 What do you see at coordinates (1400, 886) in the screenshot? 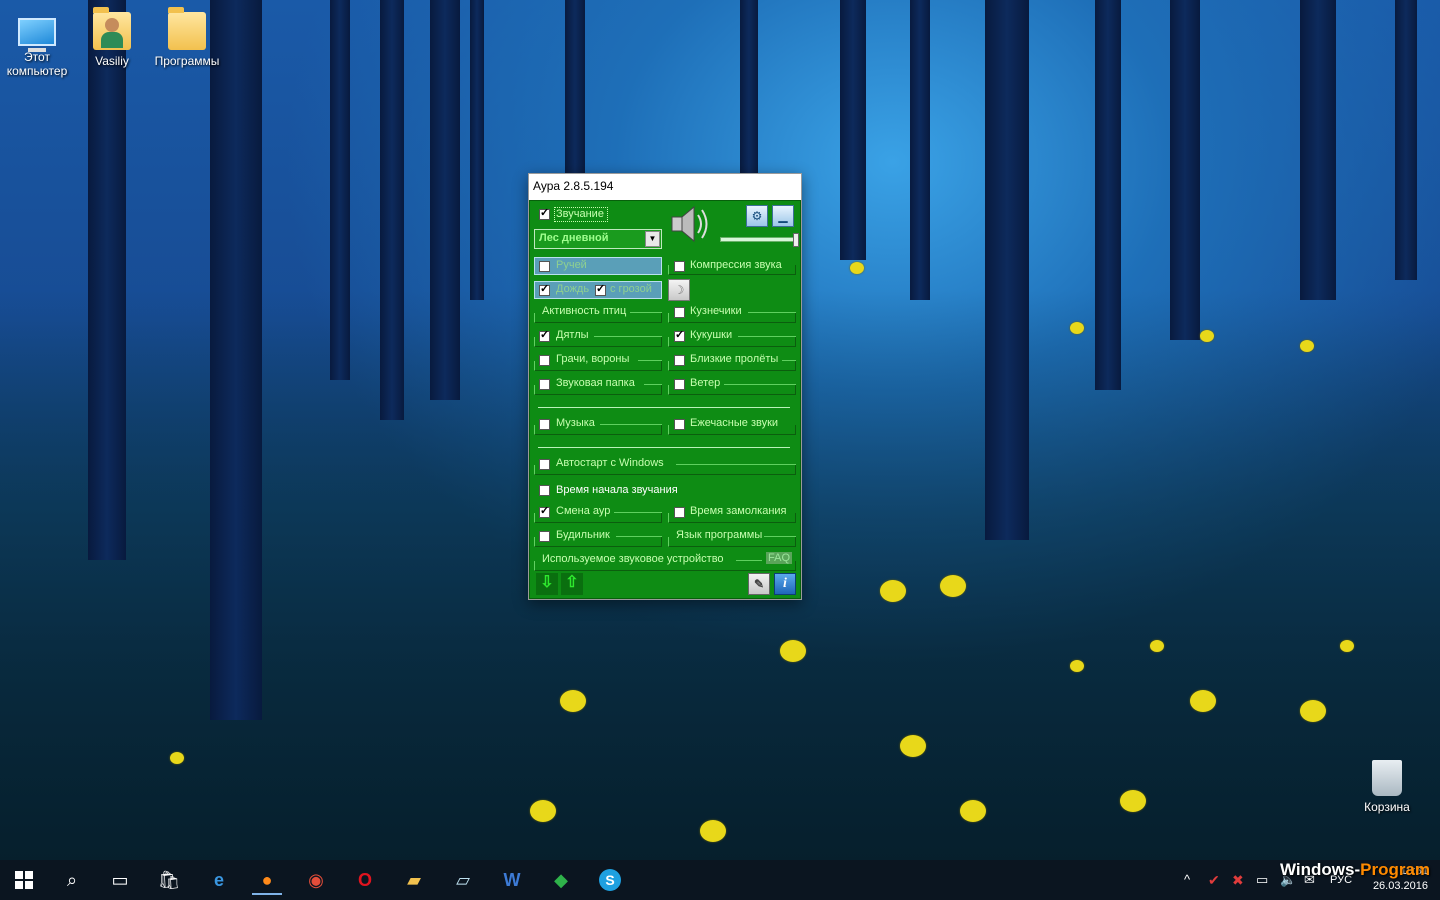
I see `clock-date: 26.03.2016` at bounding box center [1400, 886].